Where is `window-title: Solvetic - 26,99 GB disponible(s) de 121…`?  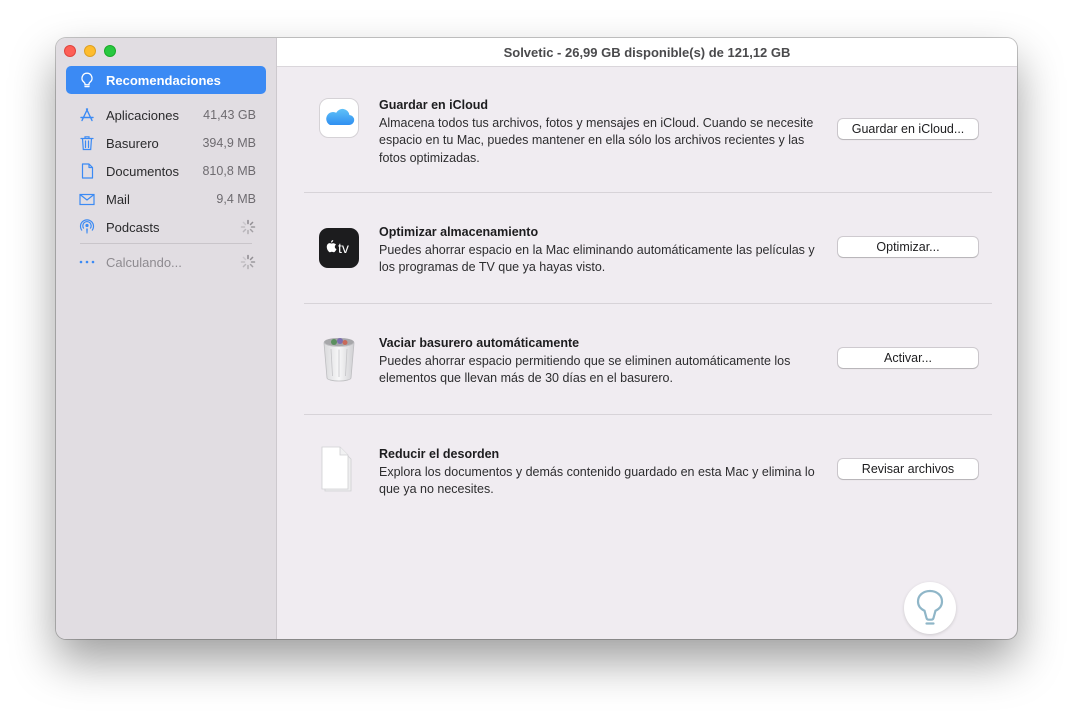
window-title: Solvetic - 26,99 GB disponible(s) de 121… is located at coordinates (647, 52).